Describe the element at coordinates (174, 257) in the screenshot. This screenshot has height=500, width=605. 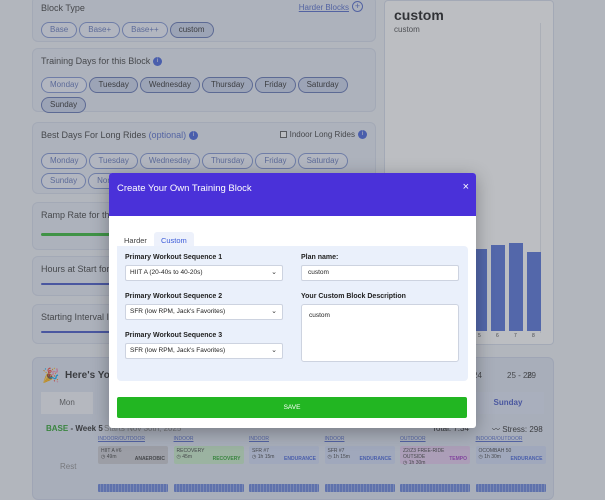
I see `seq1-label: Primary Workout Sequence 1` at that location.